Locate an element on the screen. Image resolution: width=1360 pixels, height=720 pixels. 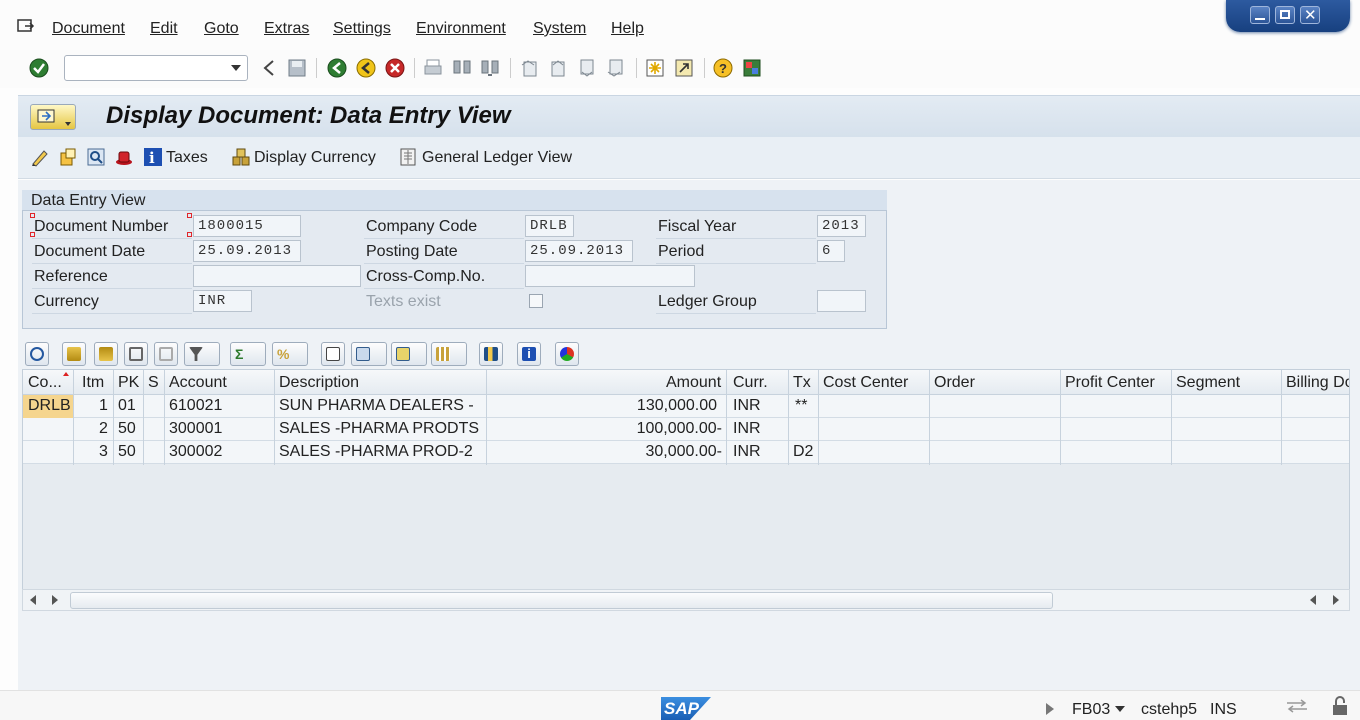
document-date-label: Document Date is located at coordinates (90, 251).